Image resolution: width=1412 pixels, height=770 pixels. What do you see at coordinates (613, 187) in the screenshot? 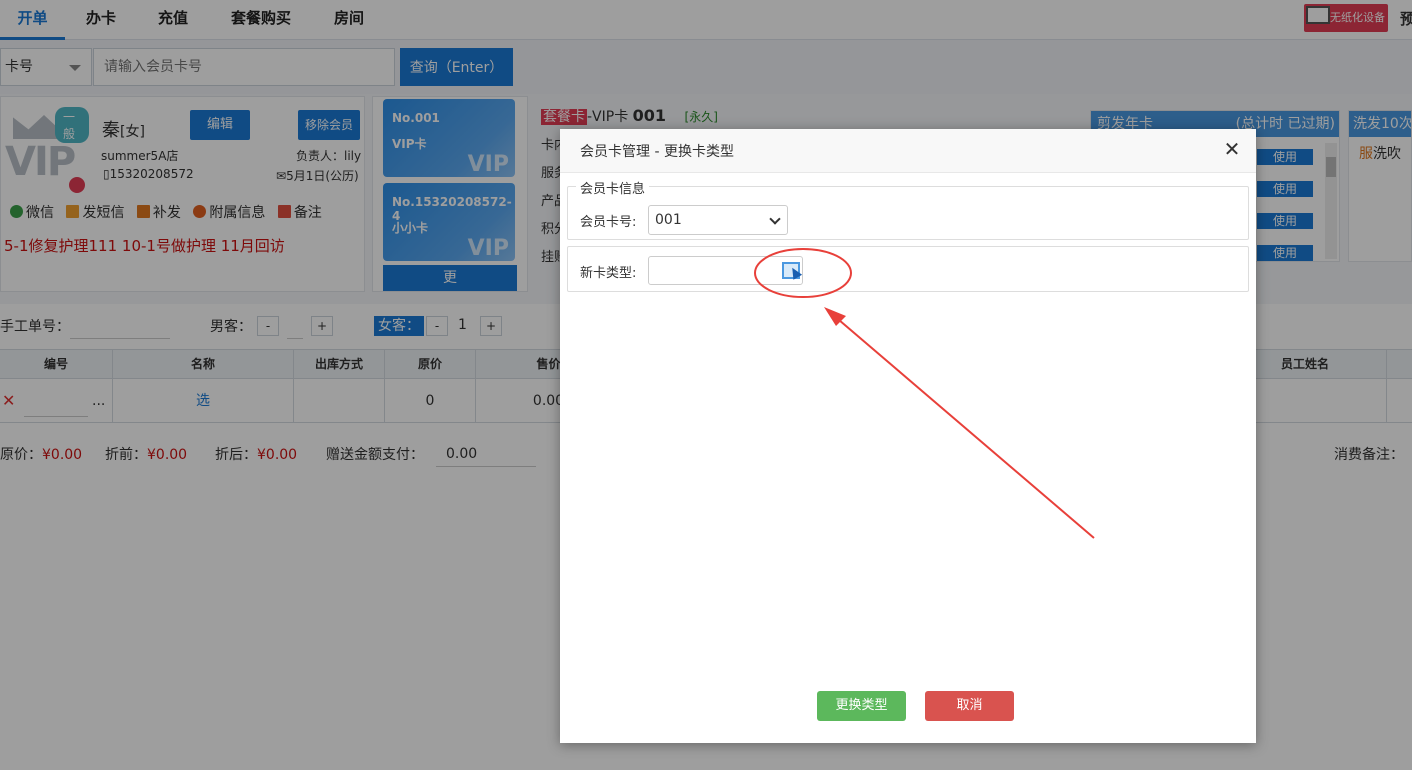
I see `card-info-legend: 会员卡信息` at bounding box center [613, 187].